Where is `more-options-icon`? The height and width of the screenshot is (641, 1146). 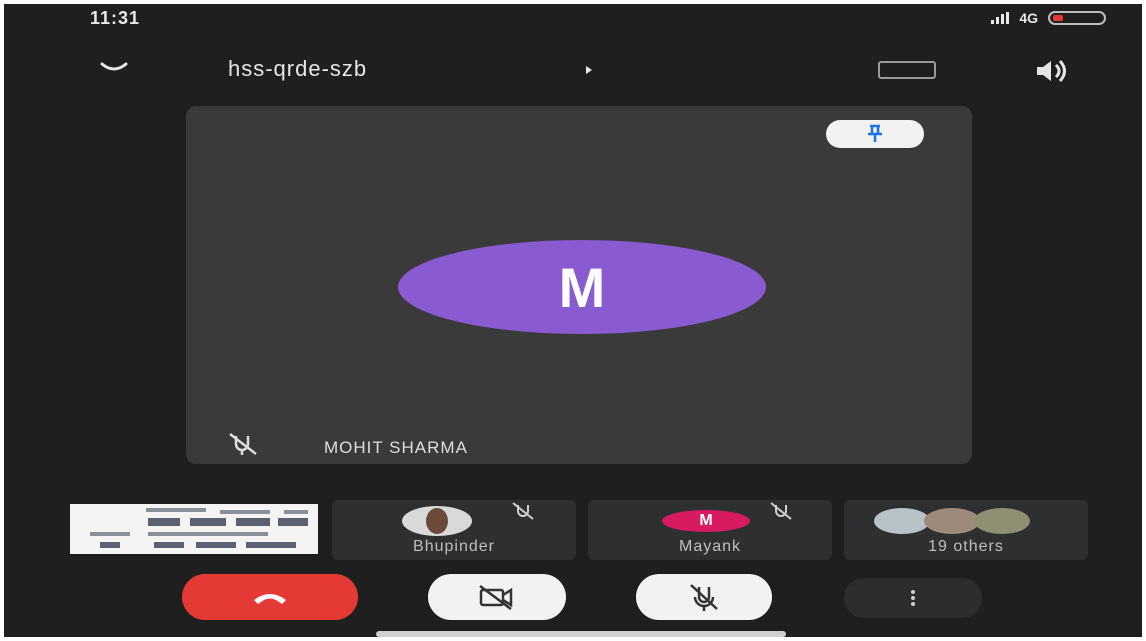
more-options-icon is located at coordinates (913, 598).